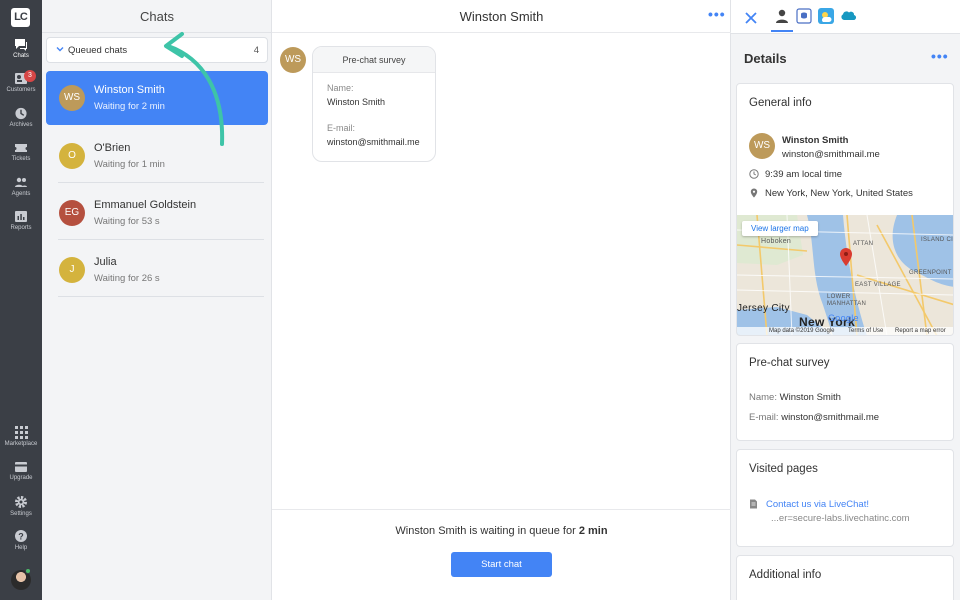 Image resolution: width=960 pixels, height=600 pixels. I want to click on nav-label: Help, so click(21, 548).